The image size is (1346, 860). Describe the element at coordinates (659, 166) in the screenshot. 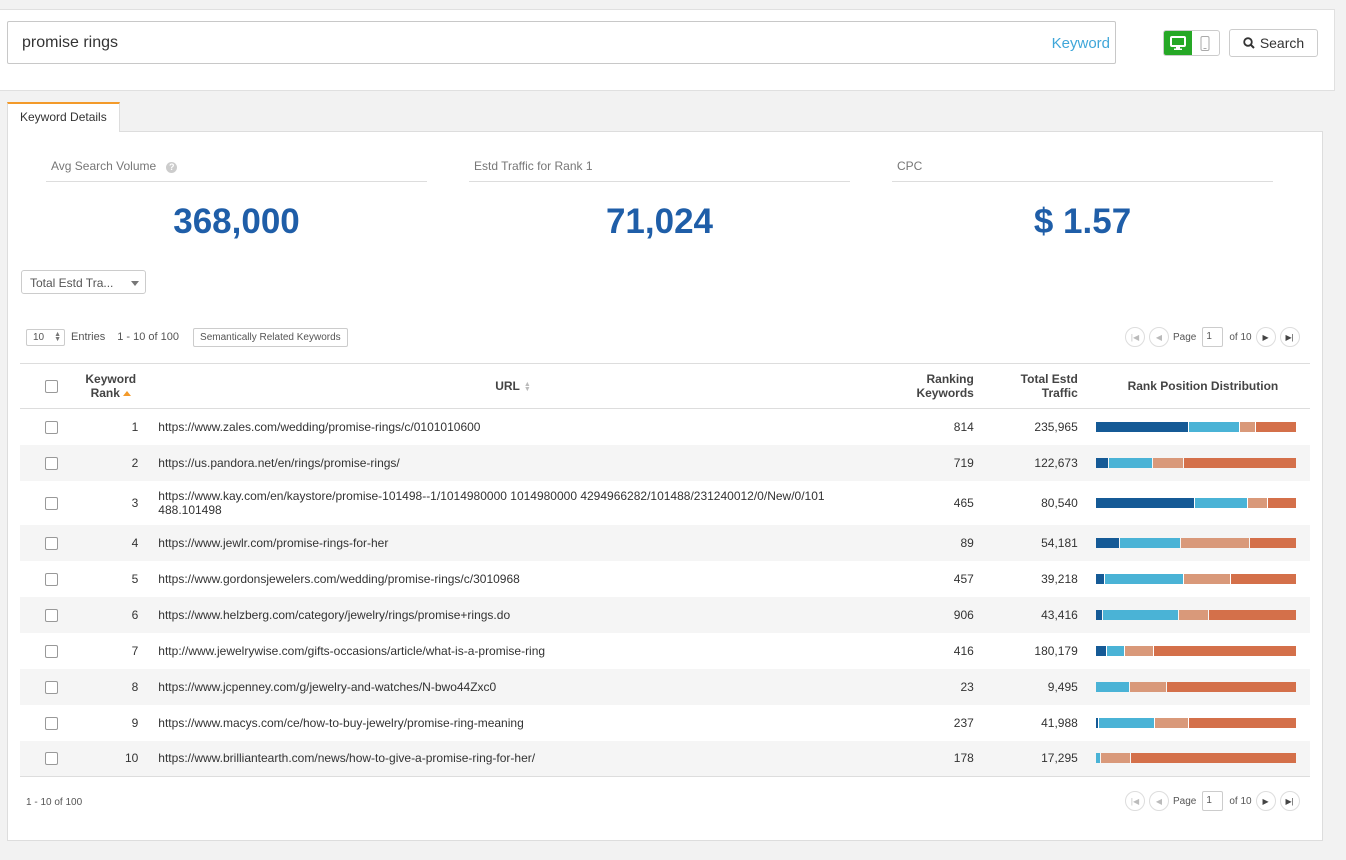

I see `metric-label: Estd Traffic for Rank 1` at that location.